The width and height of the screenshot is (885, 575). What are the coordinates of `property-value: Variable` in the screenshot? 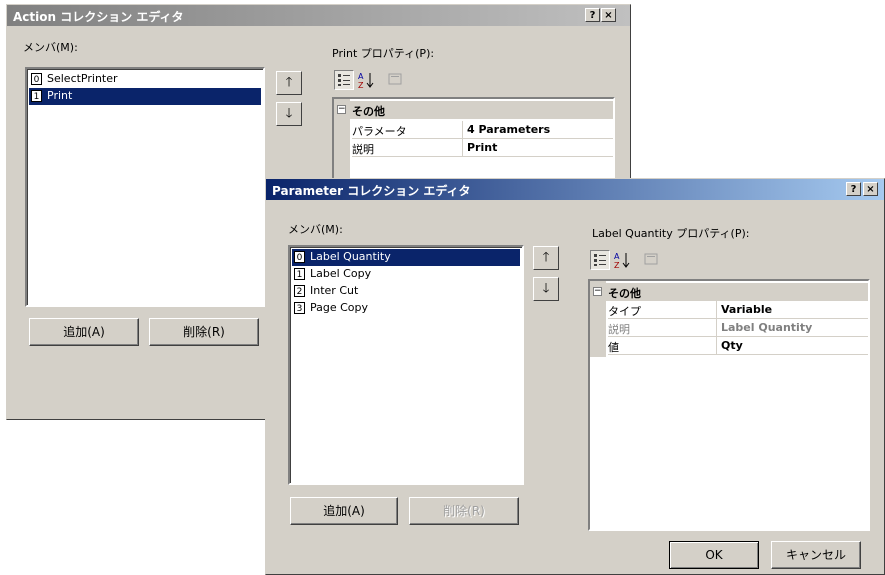 It's located at (746, 309).